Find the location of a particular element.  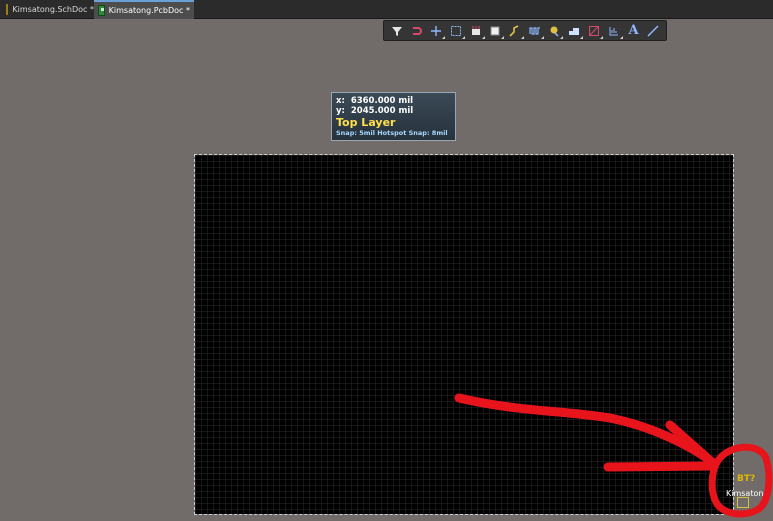

polygon-tool is located at coordinates (574, 31).